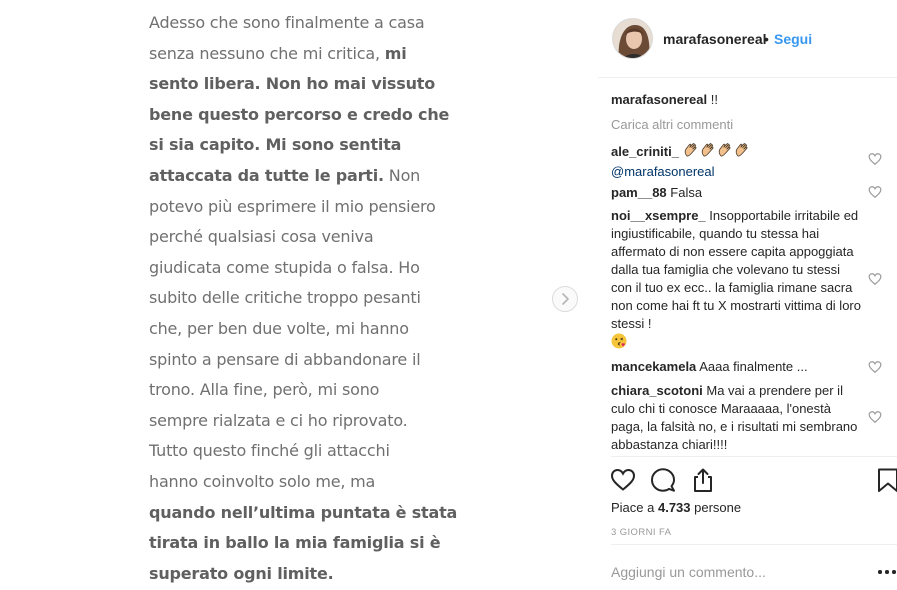 This screenshot has height=590, width=897. I want to click on post-text-line: subito delle critiche troppo pesanti, so click(299, 298).